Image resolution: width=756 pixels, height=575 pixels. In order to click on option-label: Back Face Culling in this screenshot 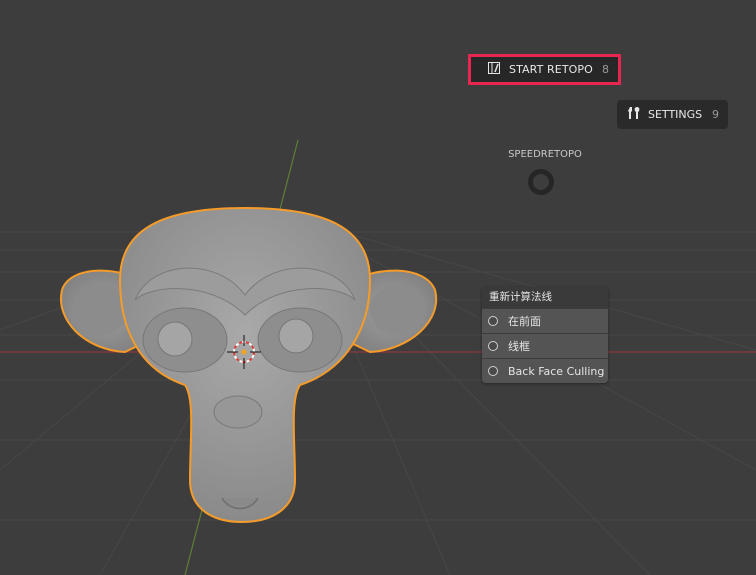, I will do `click(556, 371)`.